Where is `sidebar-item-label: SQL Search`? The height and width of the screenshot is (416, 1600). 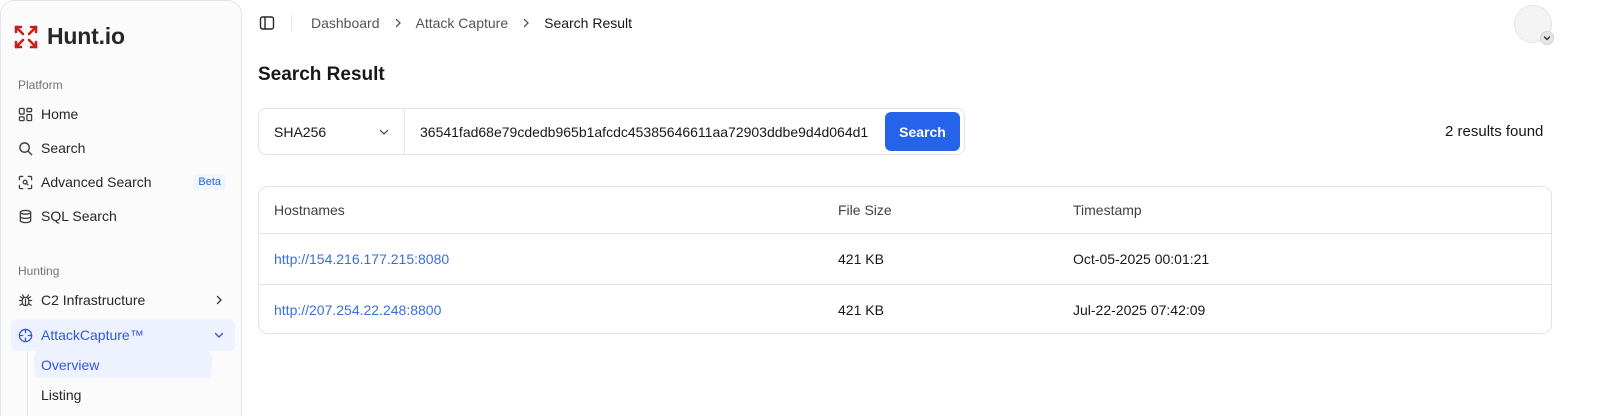 sidebar-item-label: SQL Search is located at coordinates (79, 216).